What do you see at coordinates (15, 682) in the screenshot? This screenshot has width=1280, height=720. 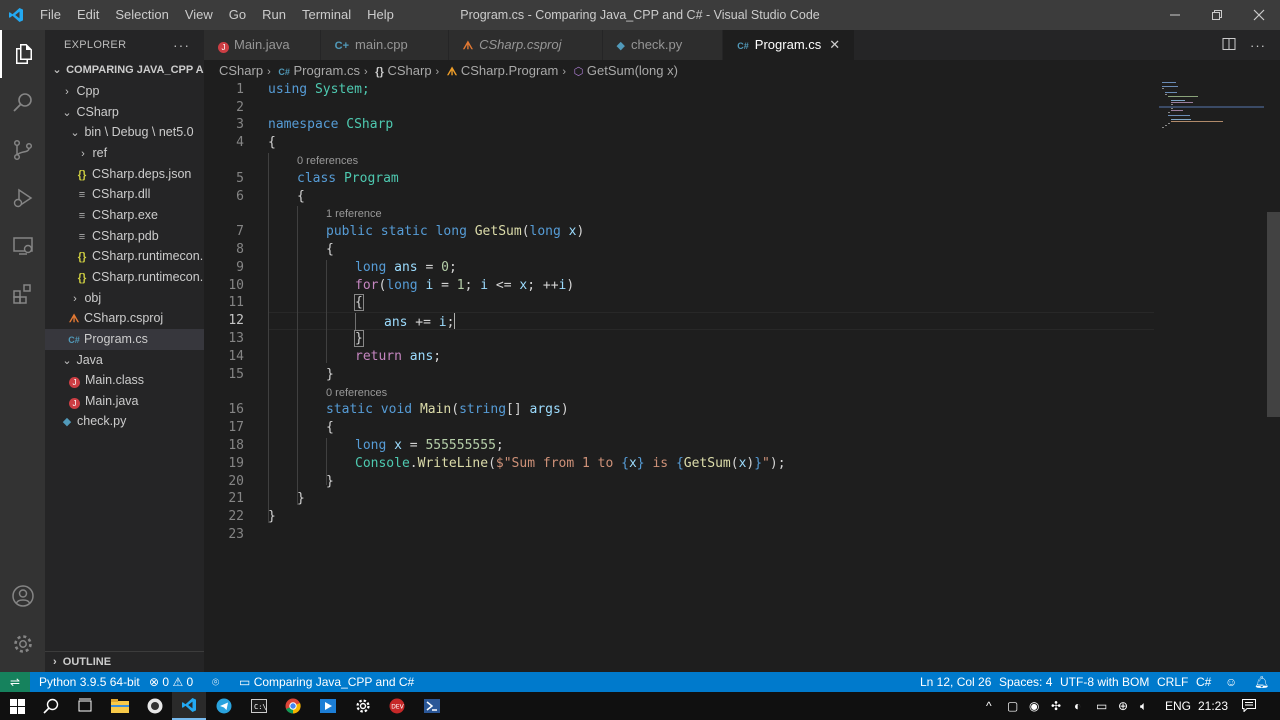 I see `remote-indicator: ⇌` at bounding box center [15, 682].